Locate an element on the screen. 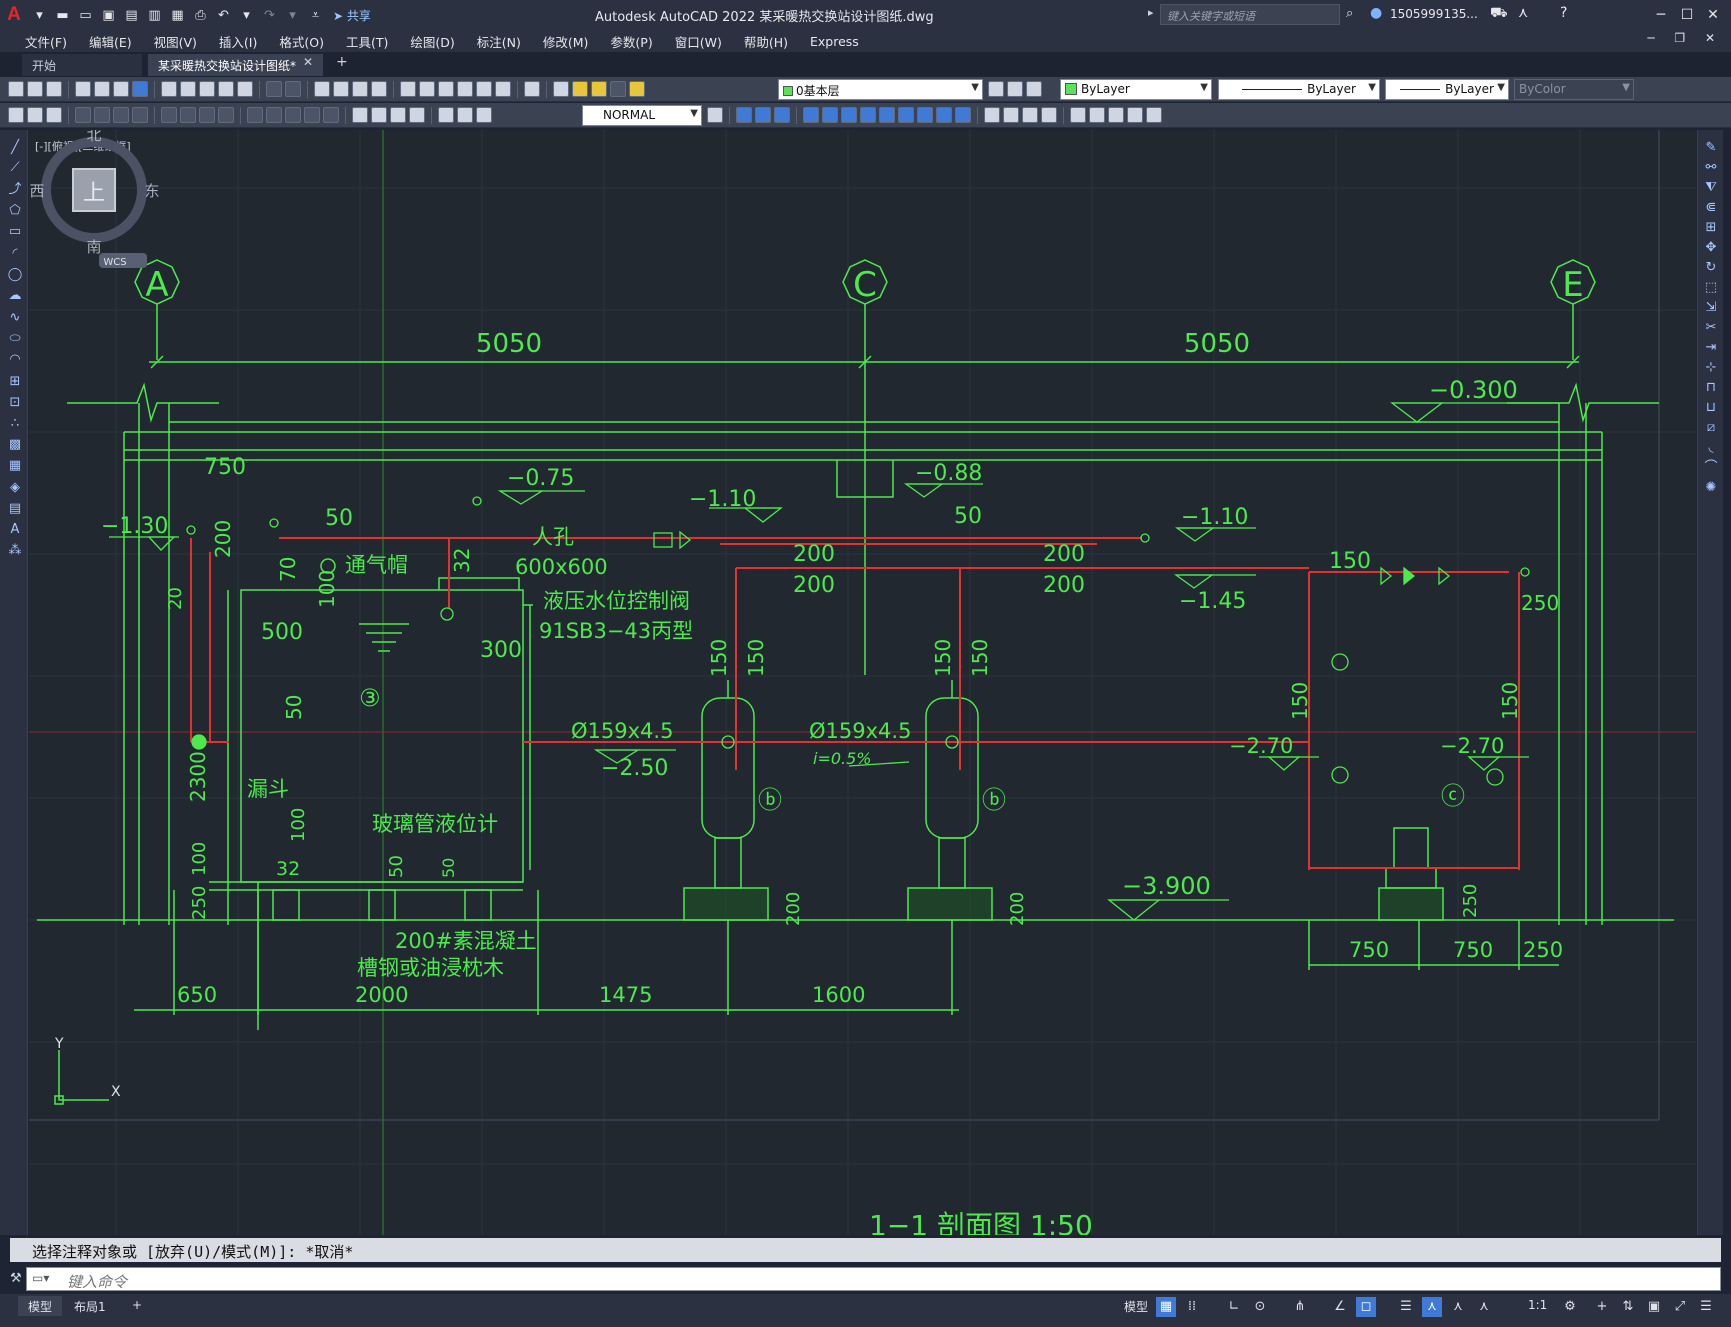 The height and width of the screenshot is (1327, 1731). saveas-icon: ▤ is located at coordinates (131, 15).